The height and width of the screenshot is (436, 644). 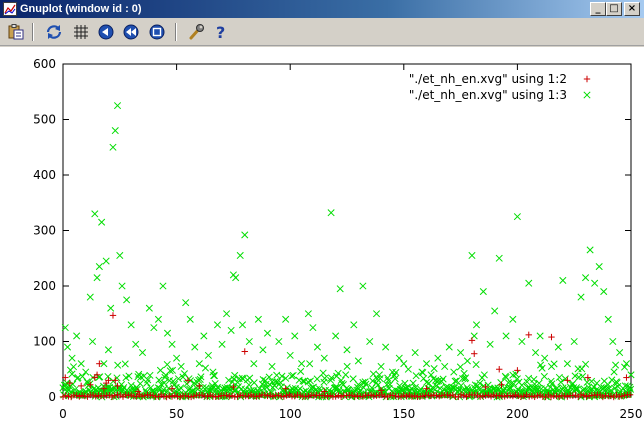 What do you see at coordinates (598, 9) in the screenshot?
I see `minimize-button: _` at bounding box center [598, 9].